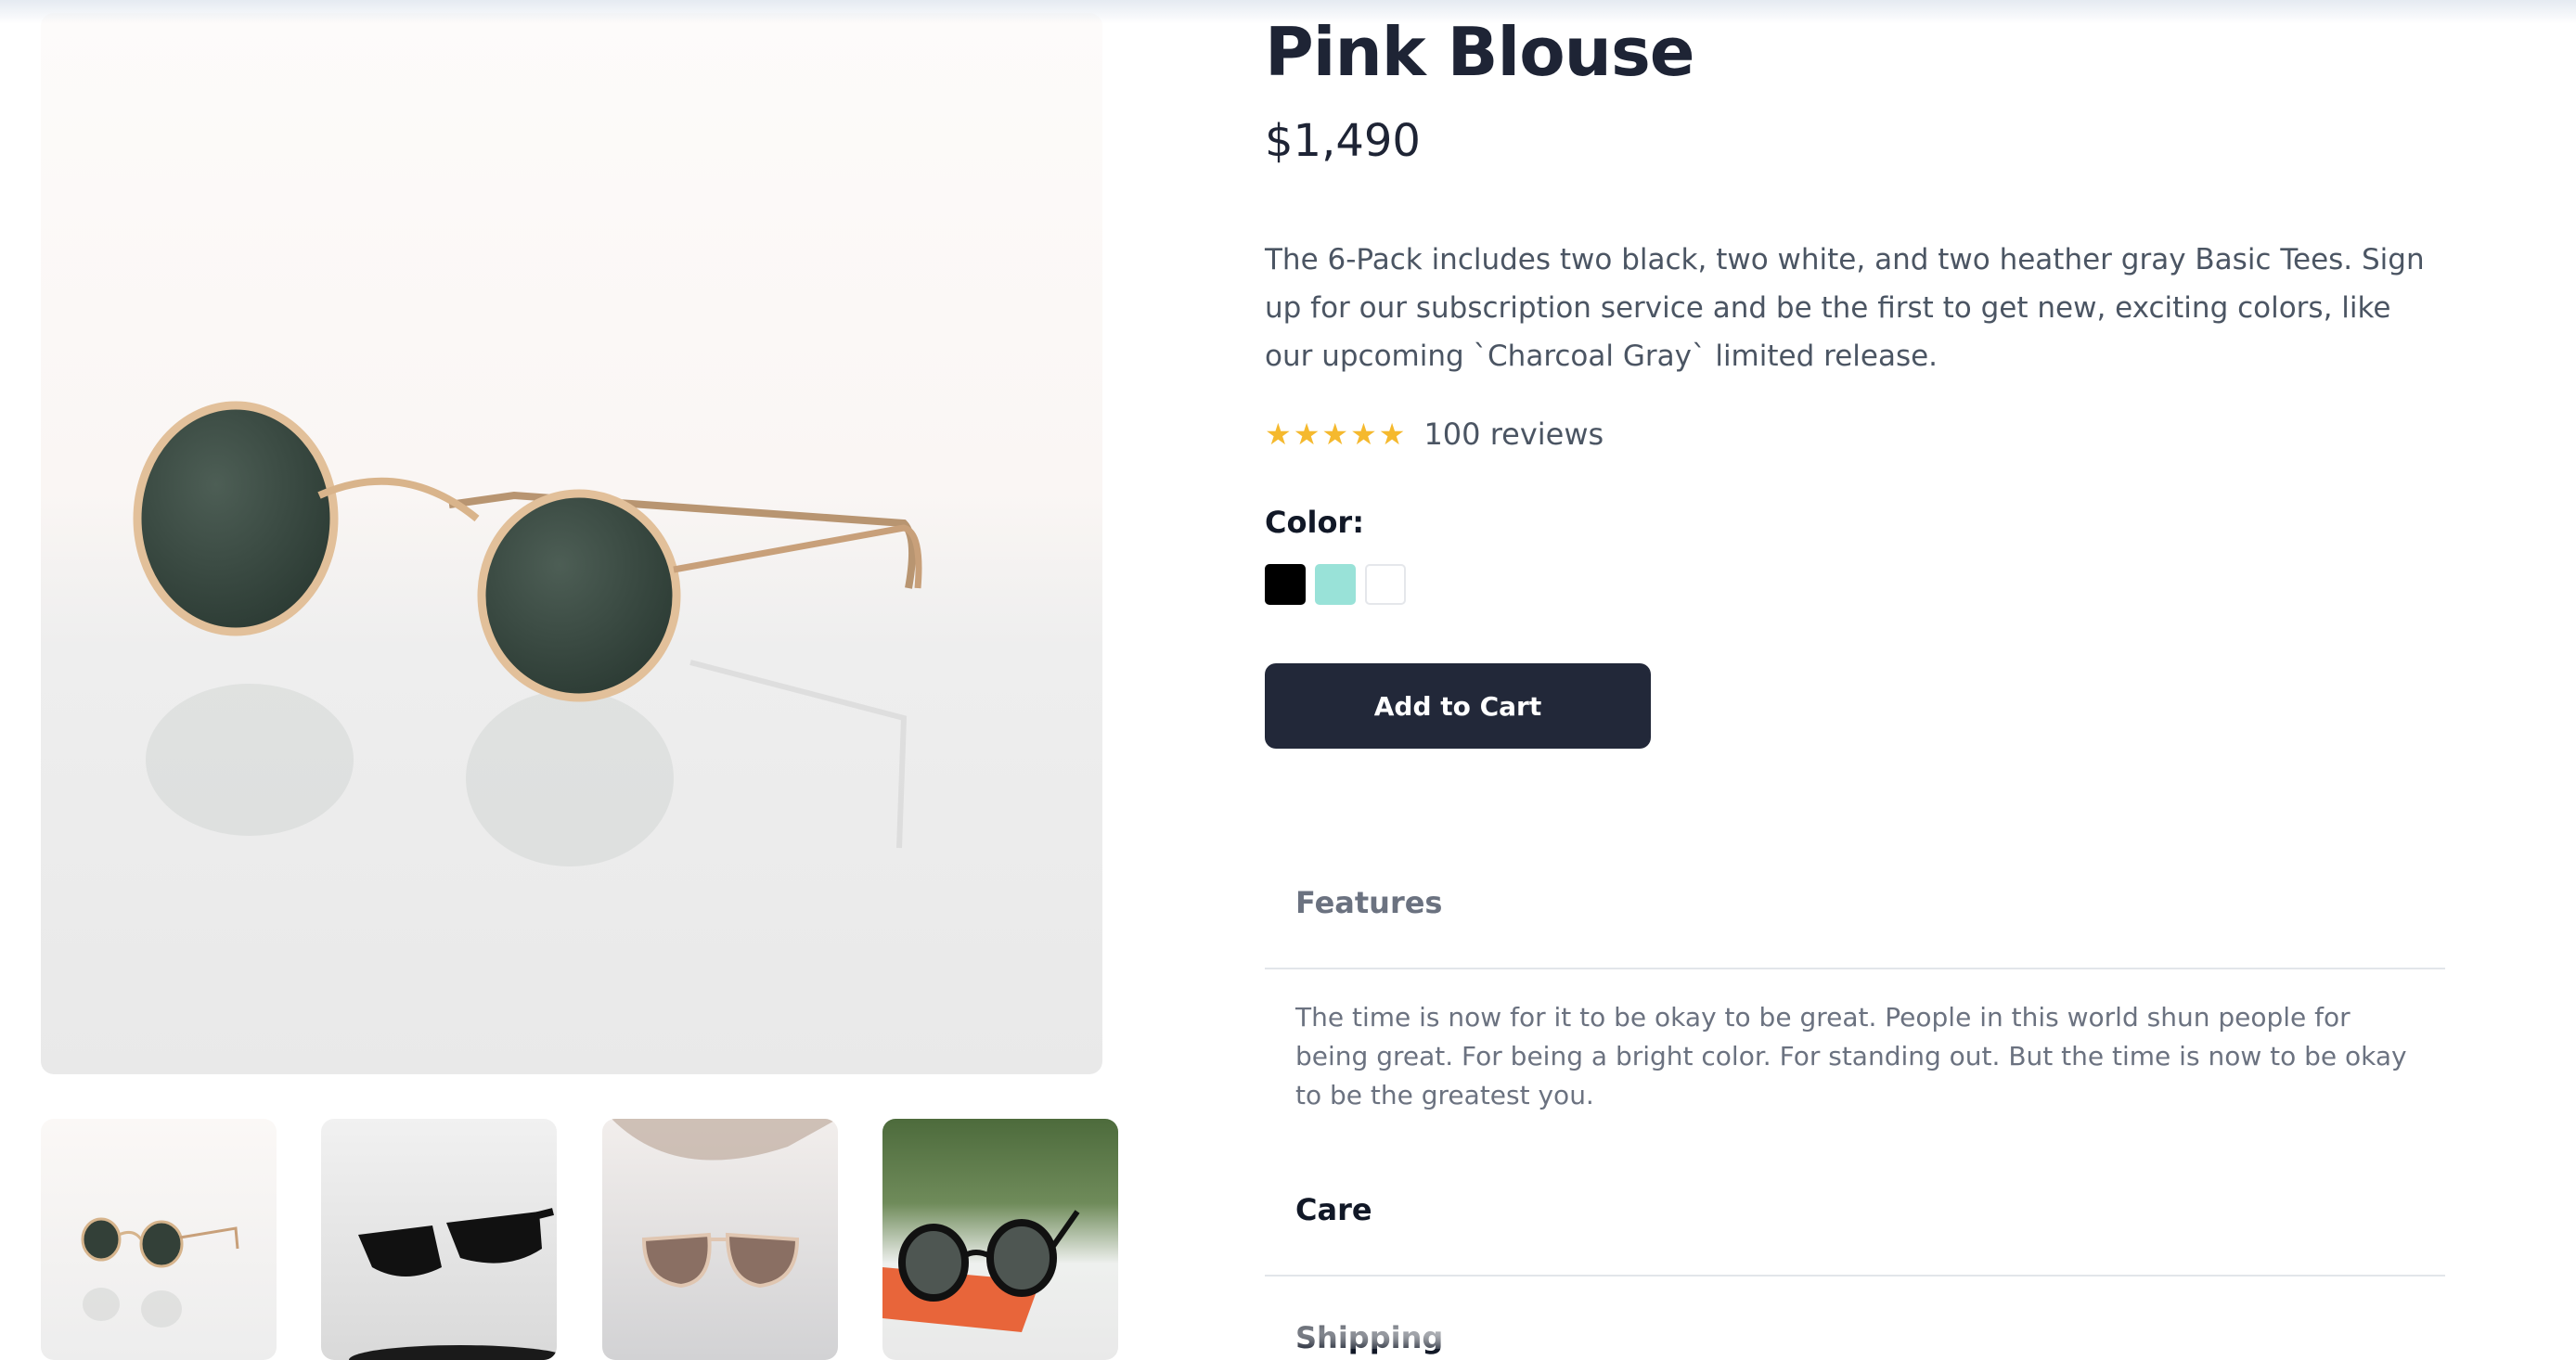 The width and height of the screenshot is (2576, 1360). Describe the element at coordinates (1480, 52) in the screenshot. I see `product-title: Pink Blouse` at that location.